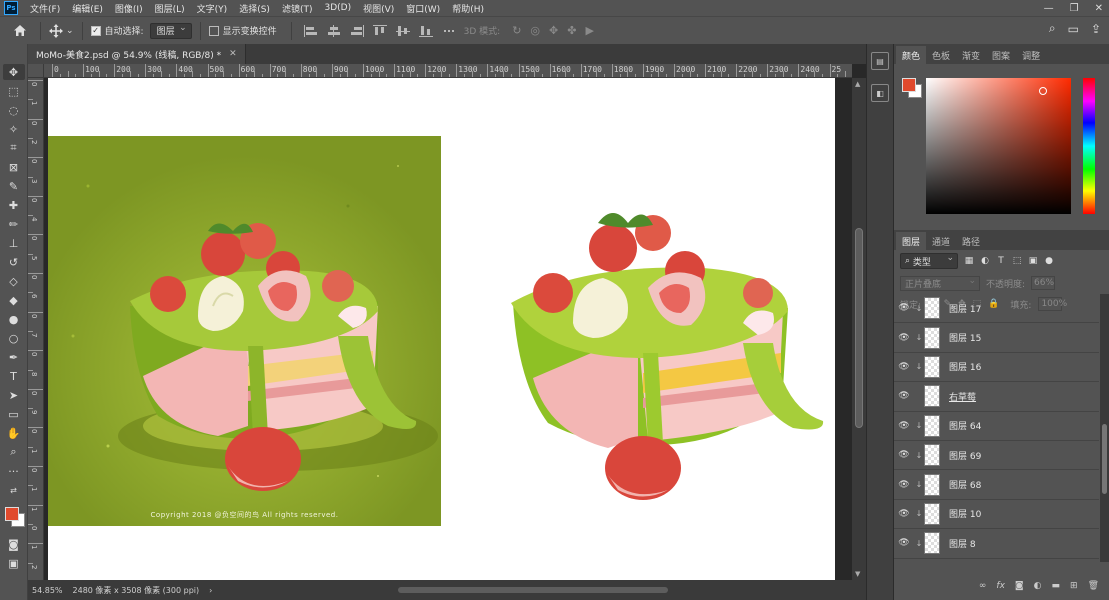  I want to click on layer-row: 👁 ↓ 图层 10, so click(996, 515).